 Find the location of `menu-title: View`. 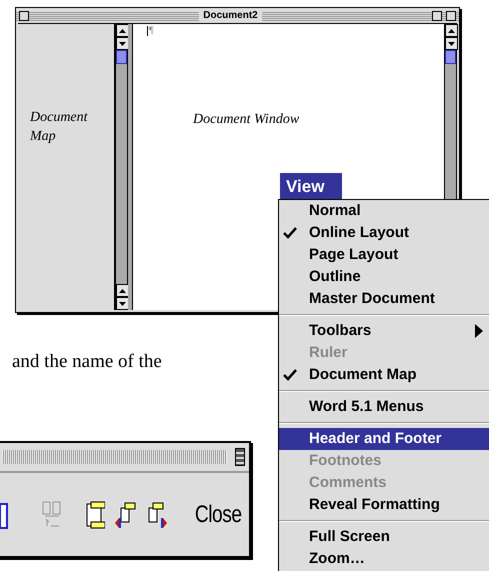

menu-title: View is located at coordinates (311, 186).